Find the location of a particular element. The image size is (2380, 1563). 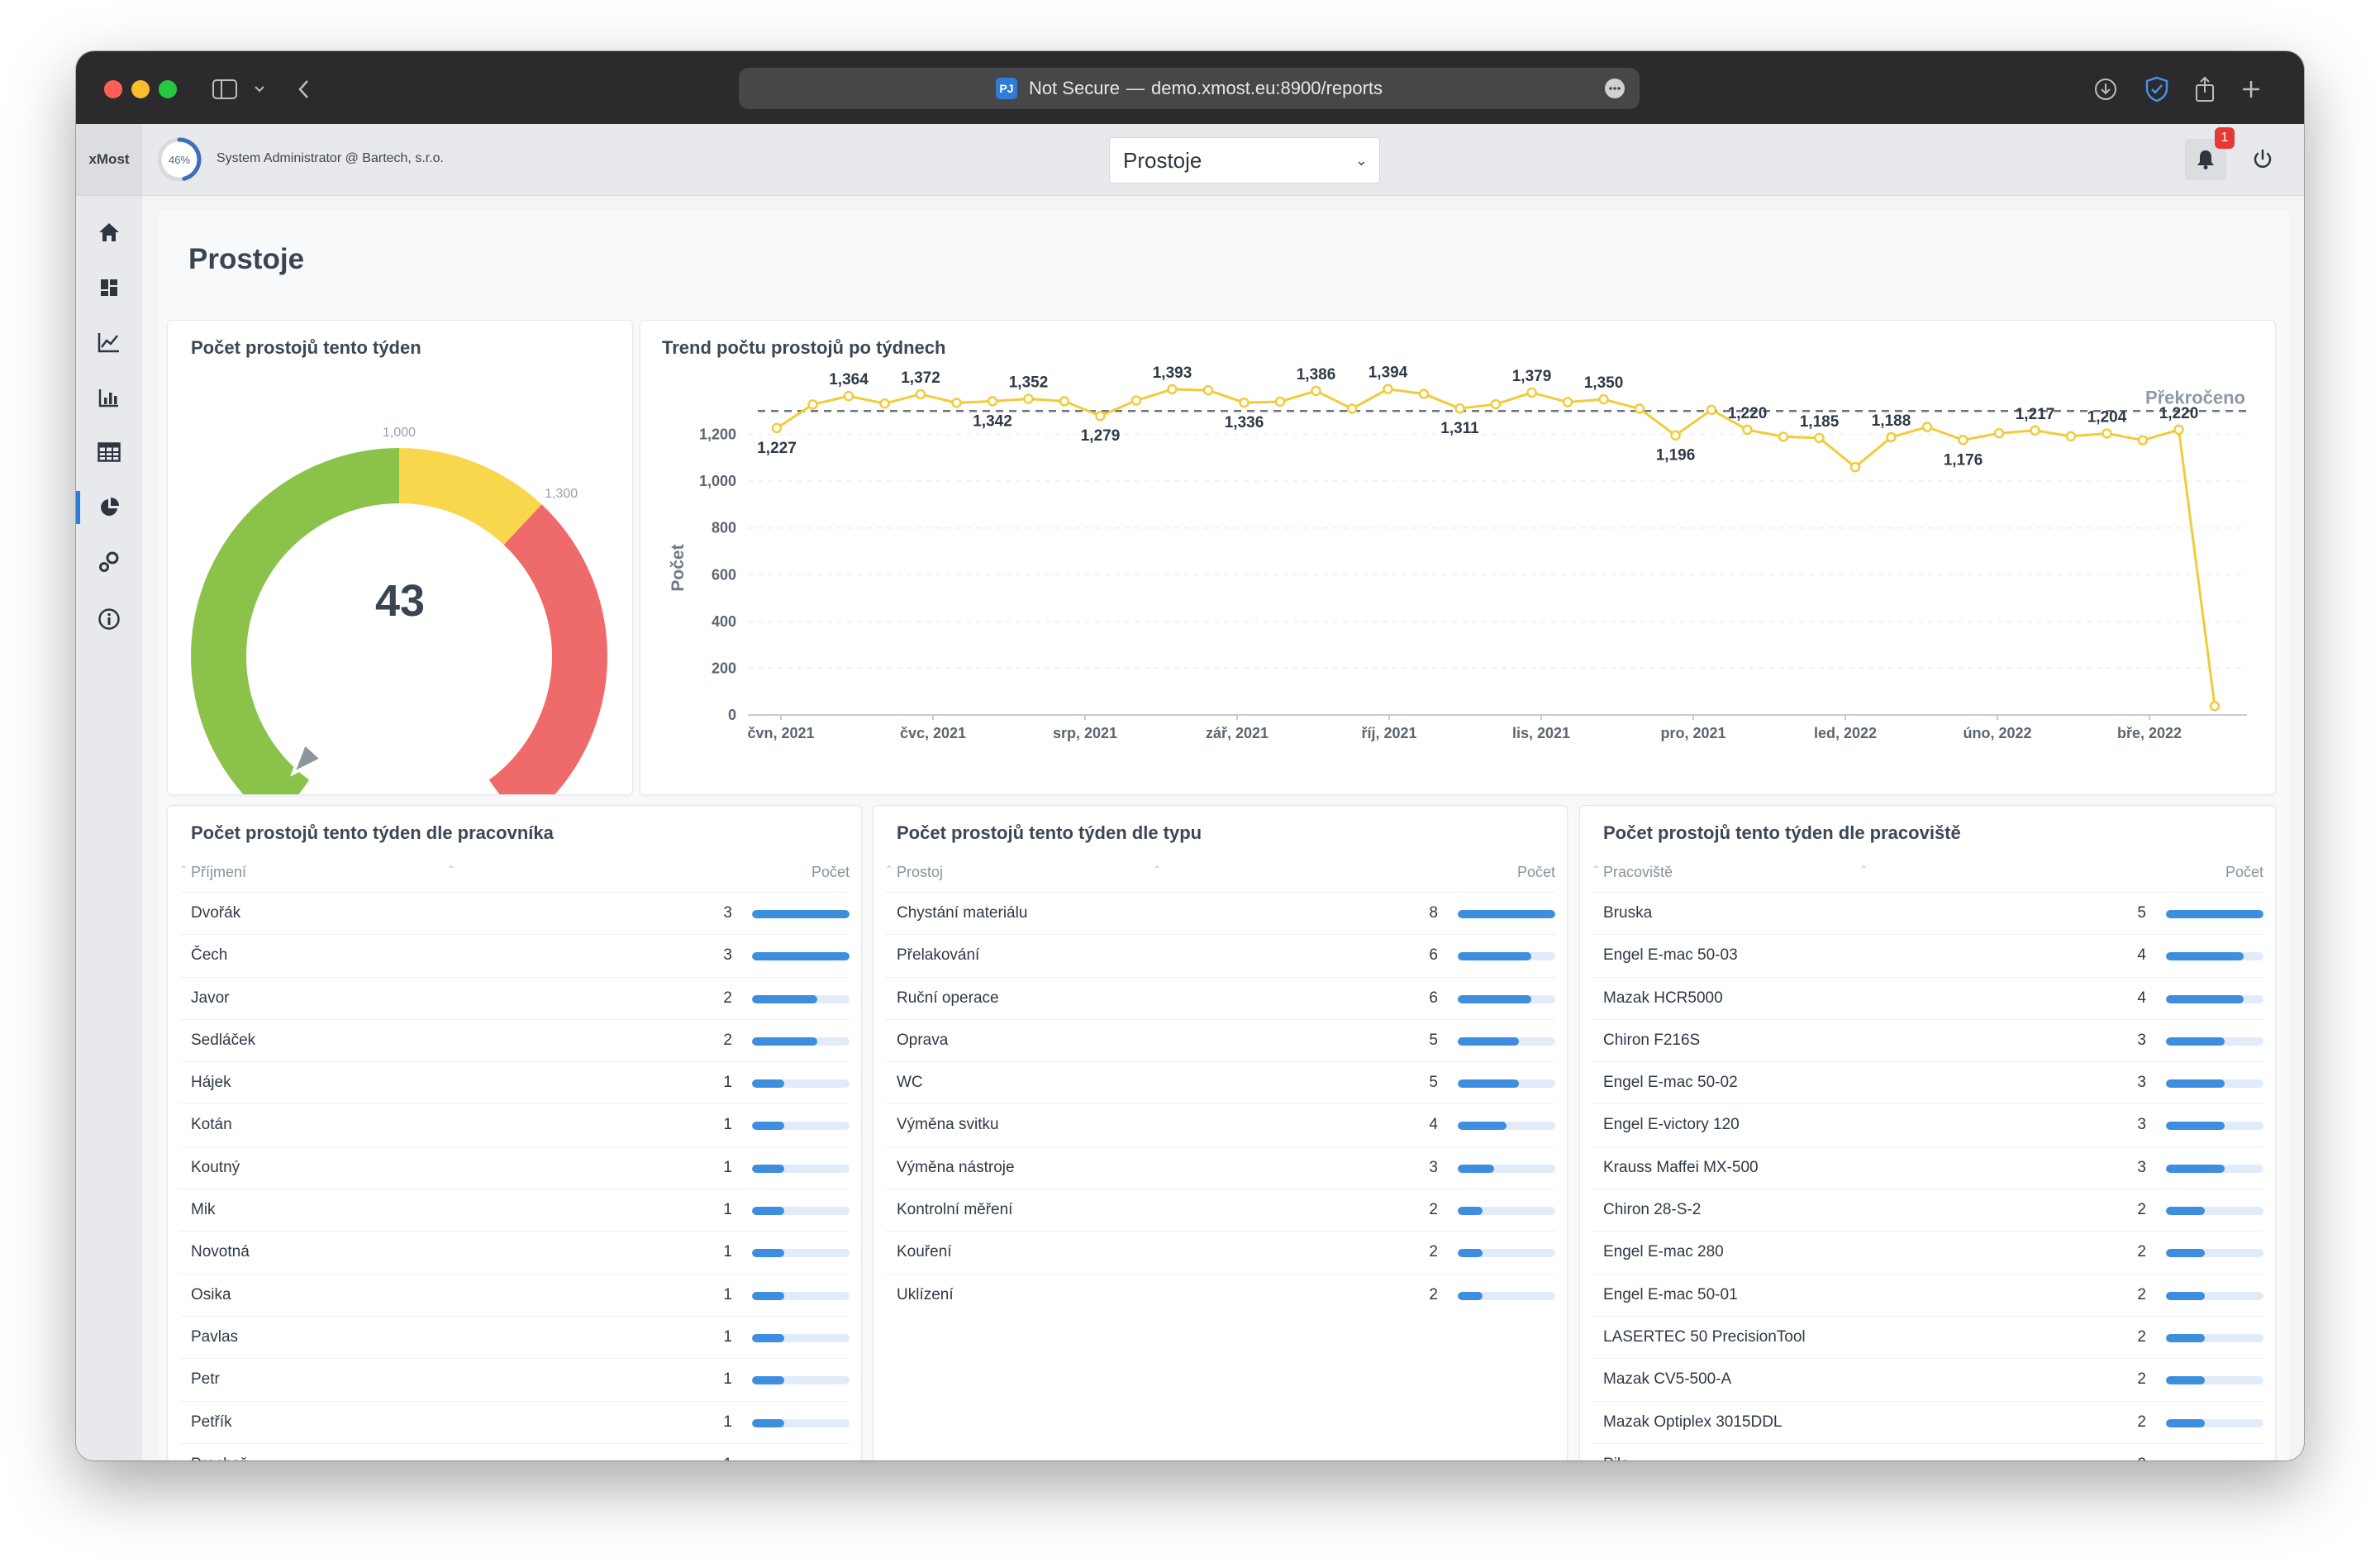

table-row: Čech 3 is located at coordinates (514, 955).